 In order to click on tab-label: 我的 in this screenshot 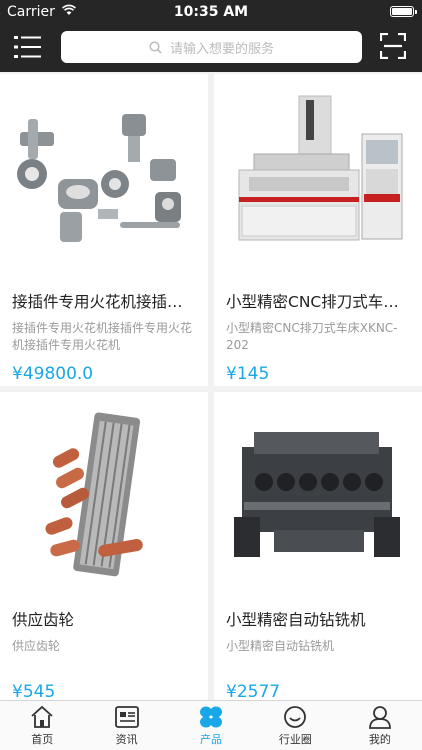, I will do `click(379, 739)`.